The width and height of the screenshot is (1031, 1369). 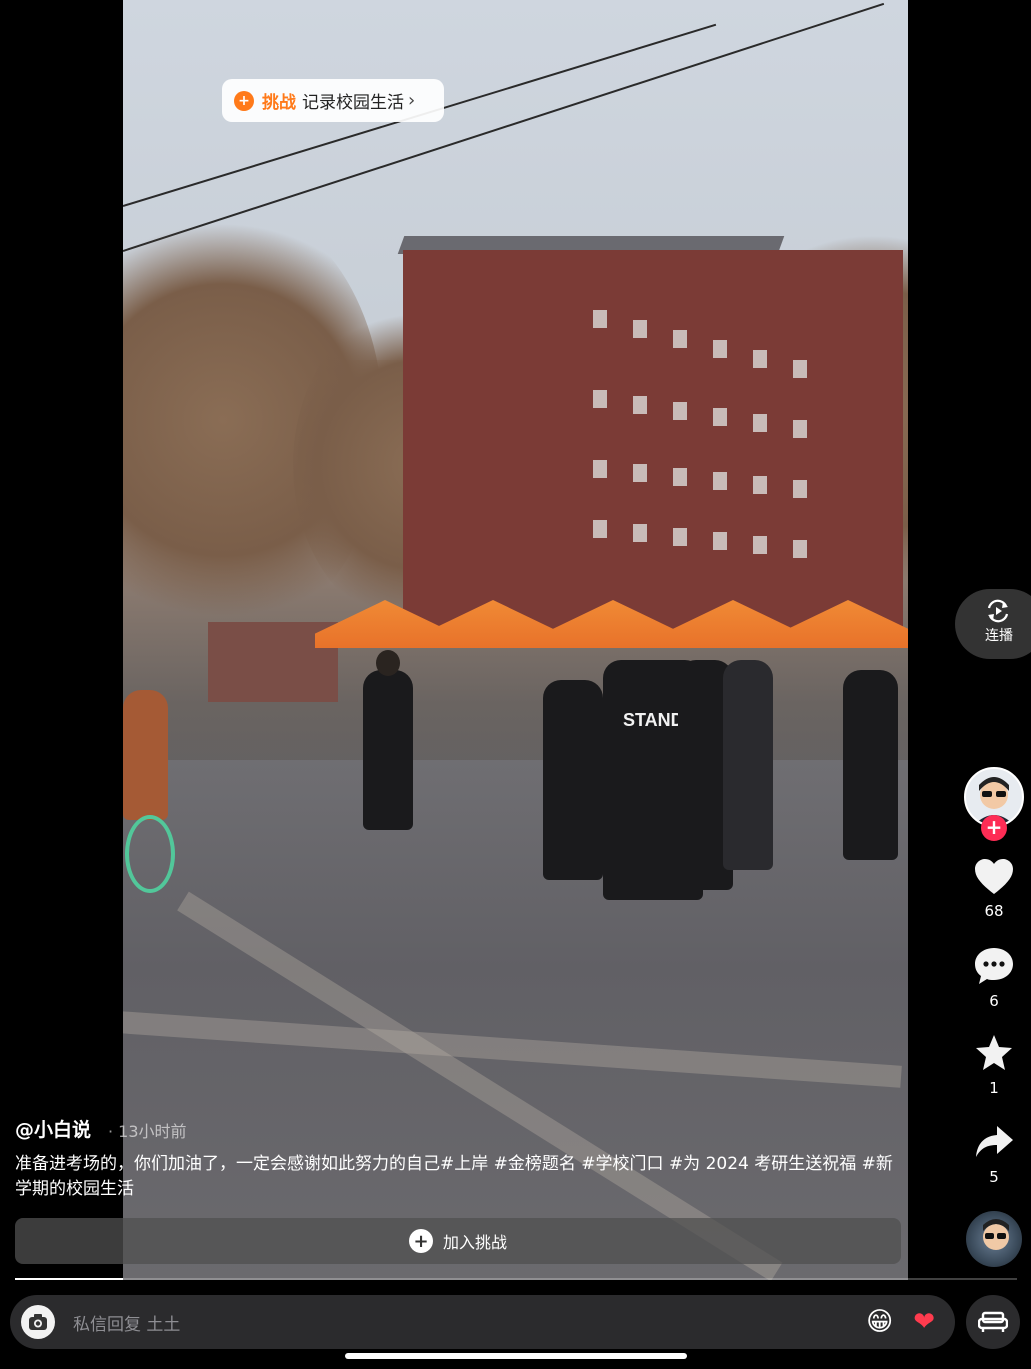 I want to click on sofa-icon, so click(x=993, y=1321).